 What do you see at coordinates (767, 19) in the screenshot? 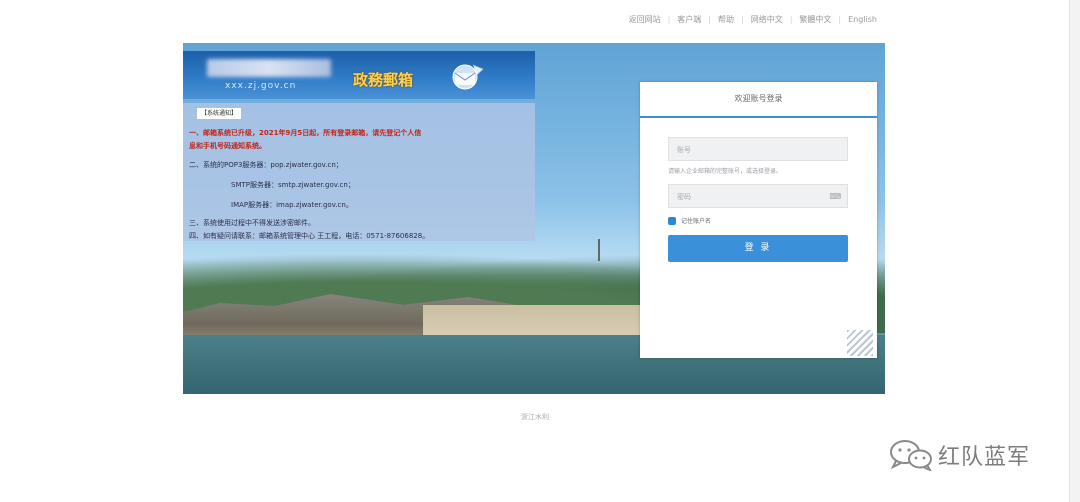
I see `nav-link-simplified: 网络中文` at bounding box center [767, 19].